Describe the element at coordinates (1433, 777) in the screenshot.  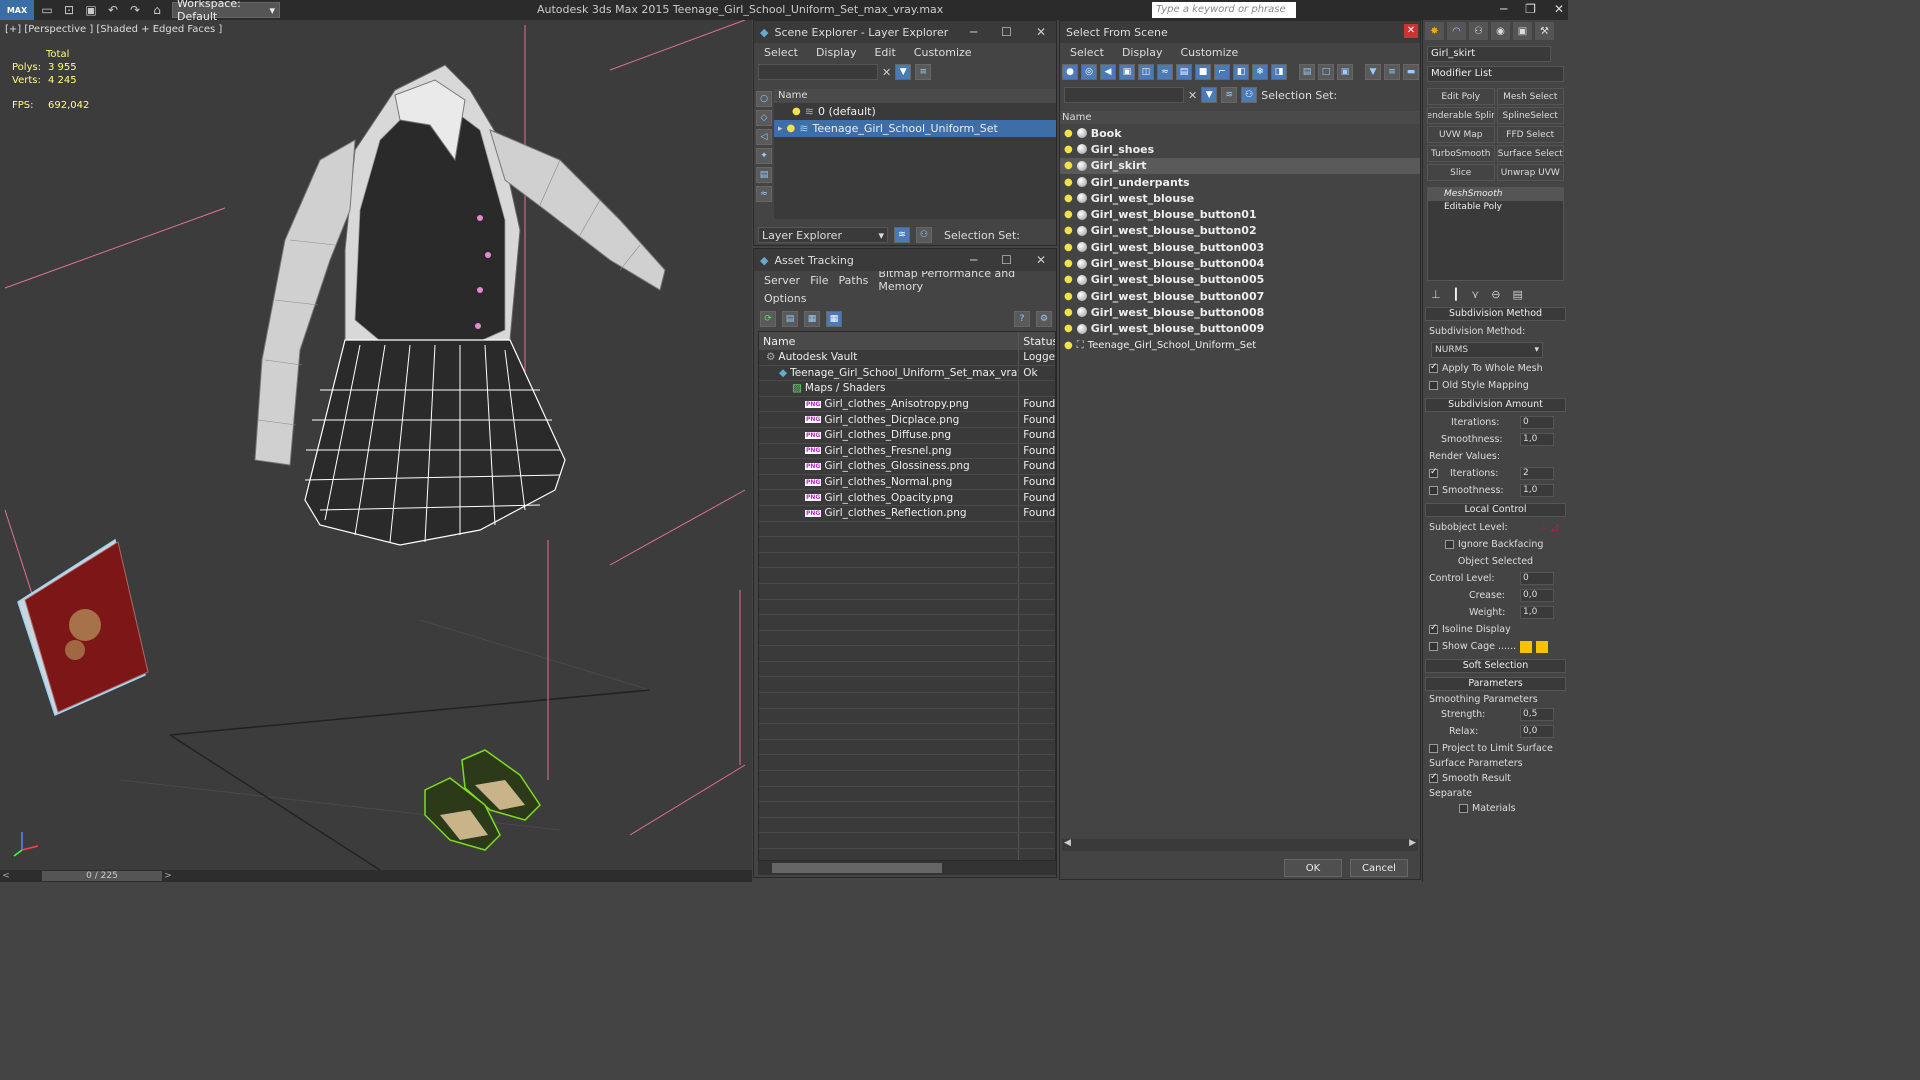
I see `smooth-result-checkbox` at that location.